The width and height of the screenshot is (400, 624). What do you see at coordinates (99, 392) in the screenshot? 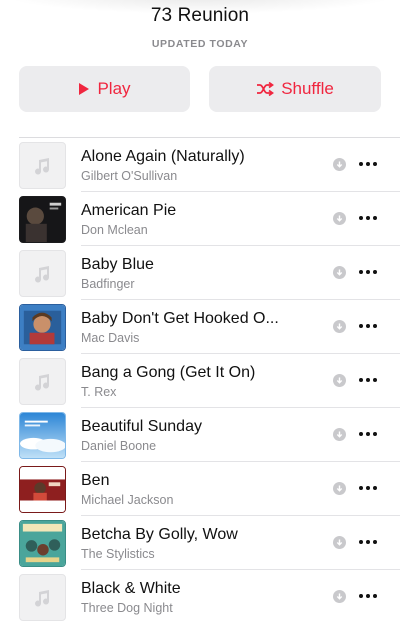
I see `track-artist: T. Rex` at bounding box center [99, 392].